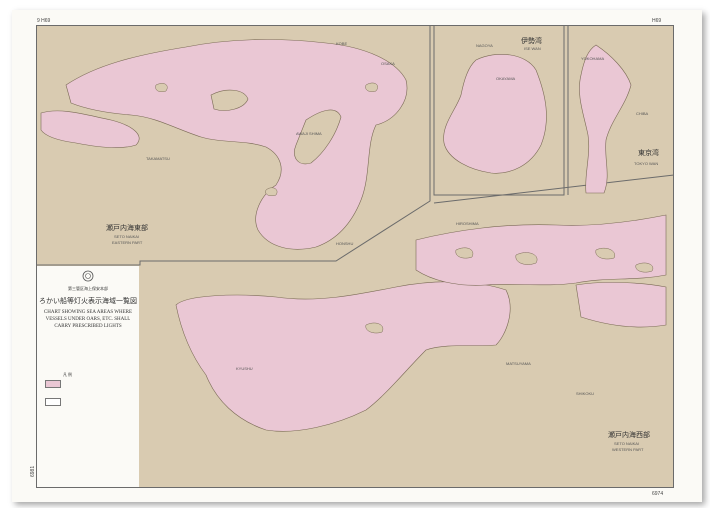  What do you see at coordinates (88, 326) in the screenshot?
I see `title-en-3: CARRY PRESCRIBED LIGHTS` at bounding box center [88, 326].